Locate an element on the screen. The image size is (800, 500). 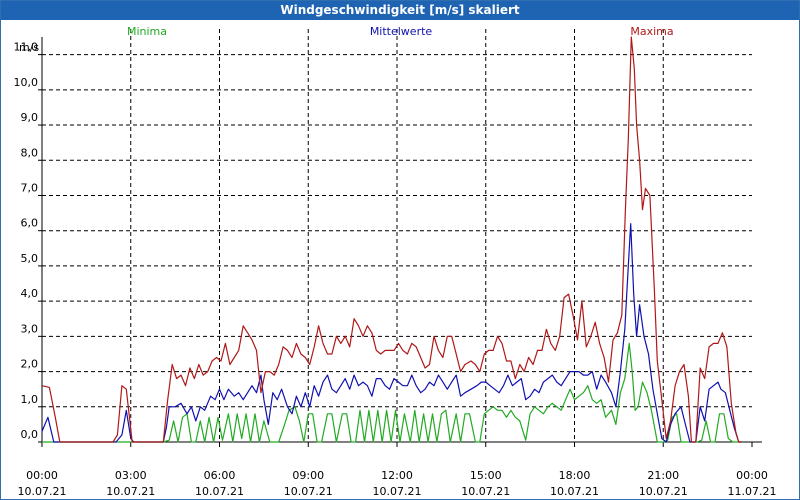
y-tick-label: 8,0 is located at coordinates (30, 152).